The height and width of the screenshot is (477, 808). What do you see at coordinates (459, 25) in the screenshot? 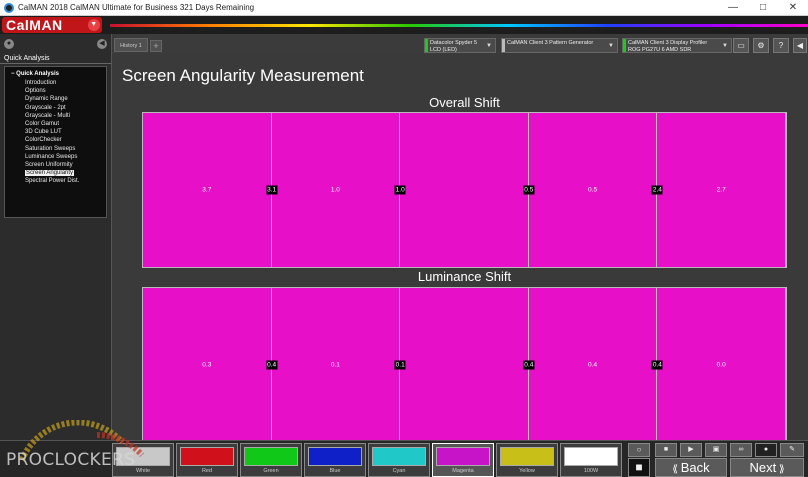
I see `rainbow-bar` at bounding box center [459, 25].